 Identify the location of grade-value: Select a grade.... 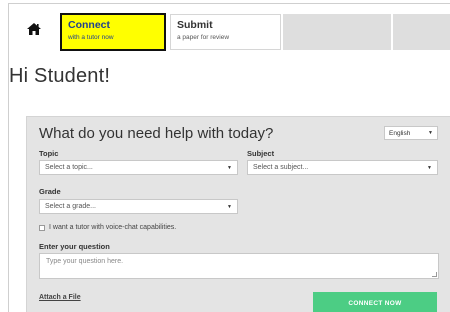
(70, 206).